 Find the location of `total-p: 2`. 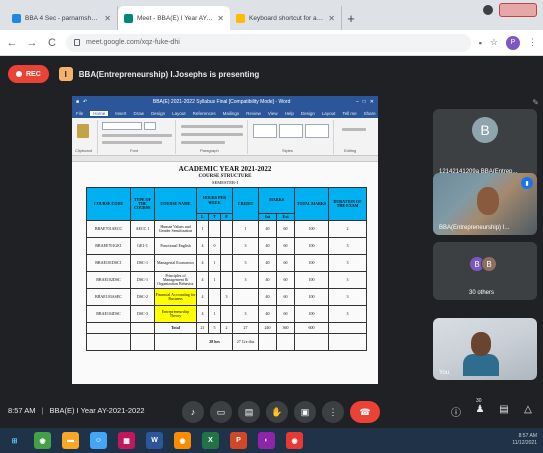

total-p: 2 is located at coordinates (226, 328).